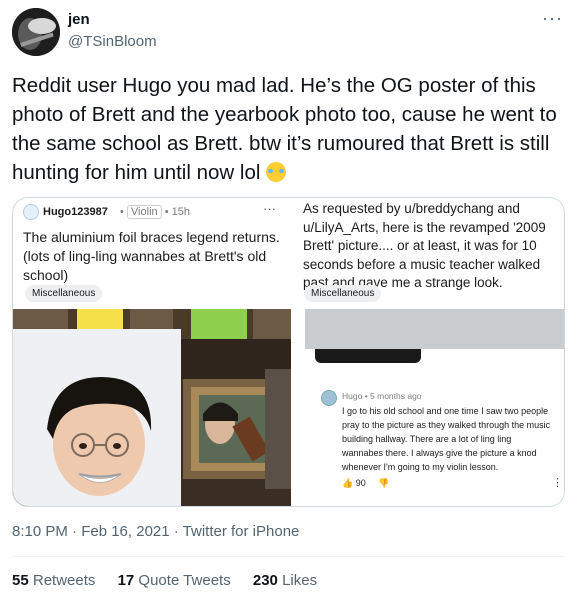  What do you see at coordinates (276, 172) in the screenshot?
I see `face-with-tears-of-joy-icon` at bounding box center [276, 172].